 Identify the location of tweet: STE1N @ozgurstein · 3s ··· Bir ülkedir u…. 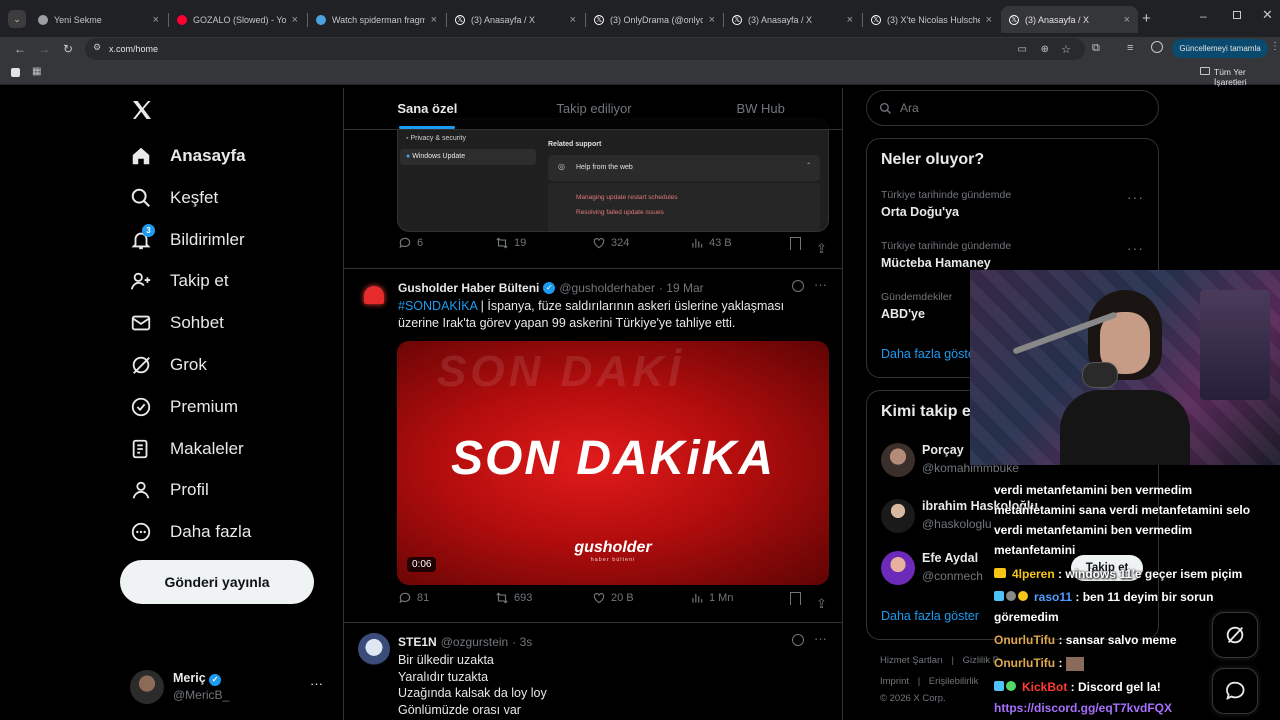
(593, 671).